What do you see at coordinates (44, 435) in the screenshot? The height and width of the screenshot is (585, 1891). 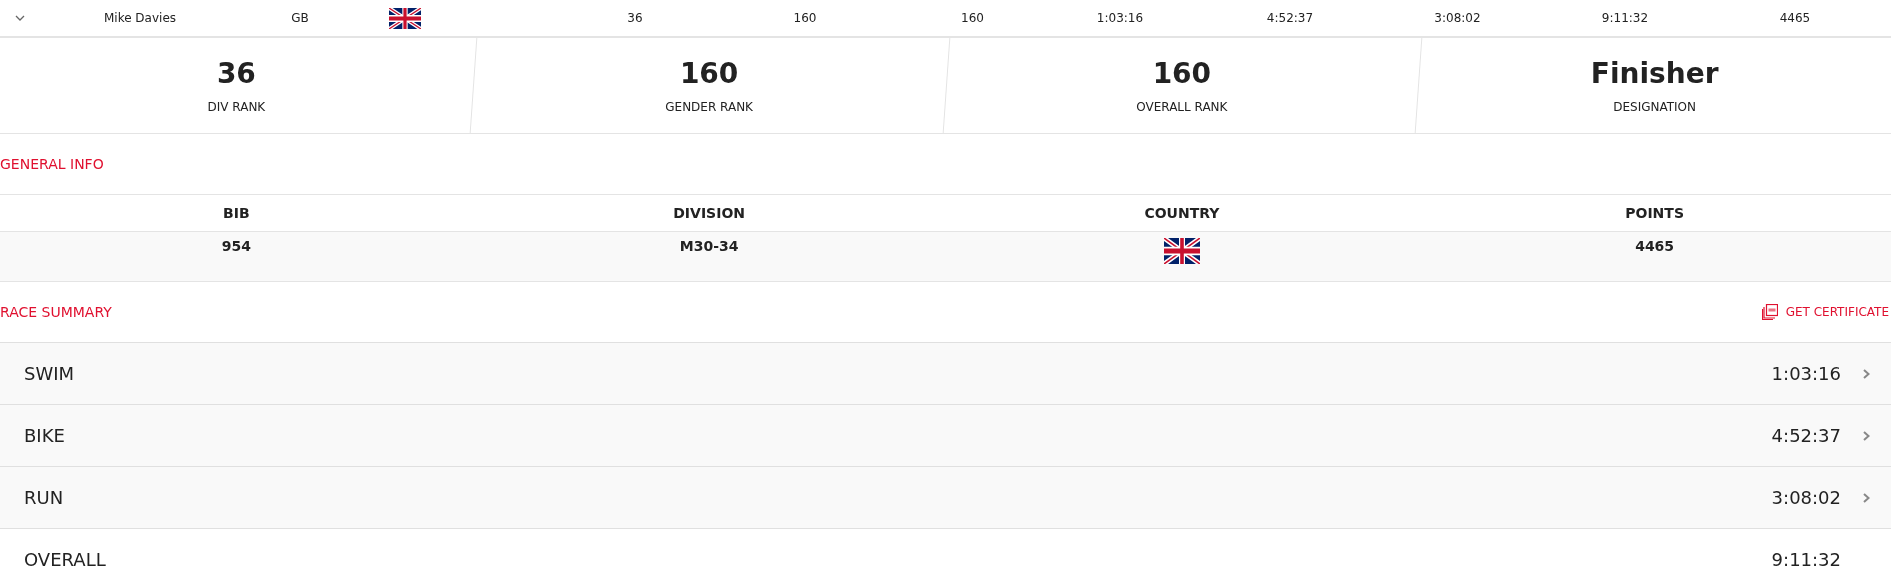 I see `split-name: BIKE` at bounding box center [44, 435].